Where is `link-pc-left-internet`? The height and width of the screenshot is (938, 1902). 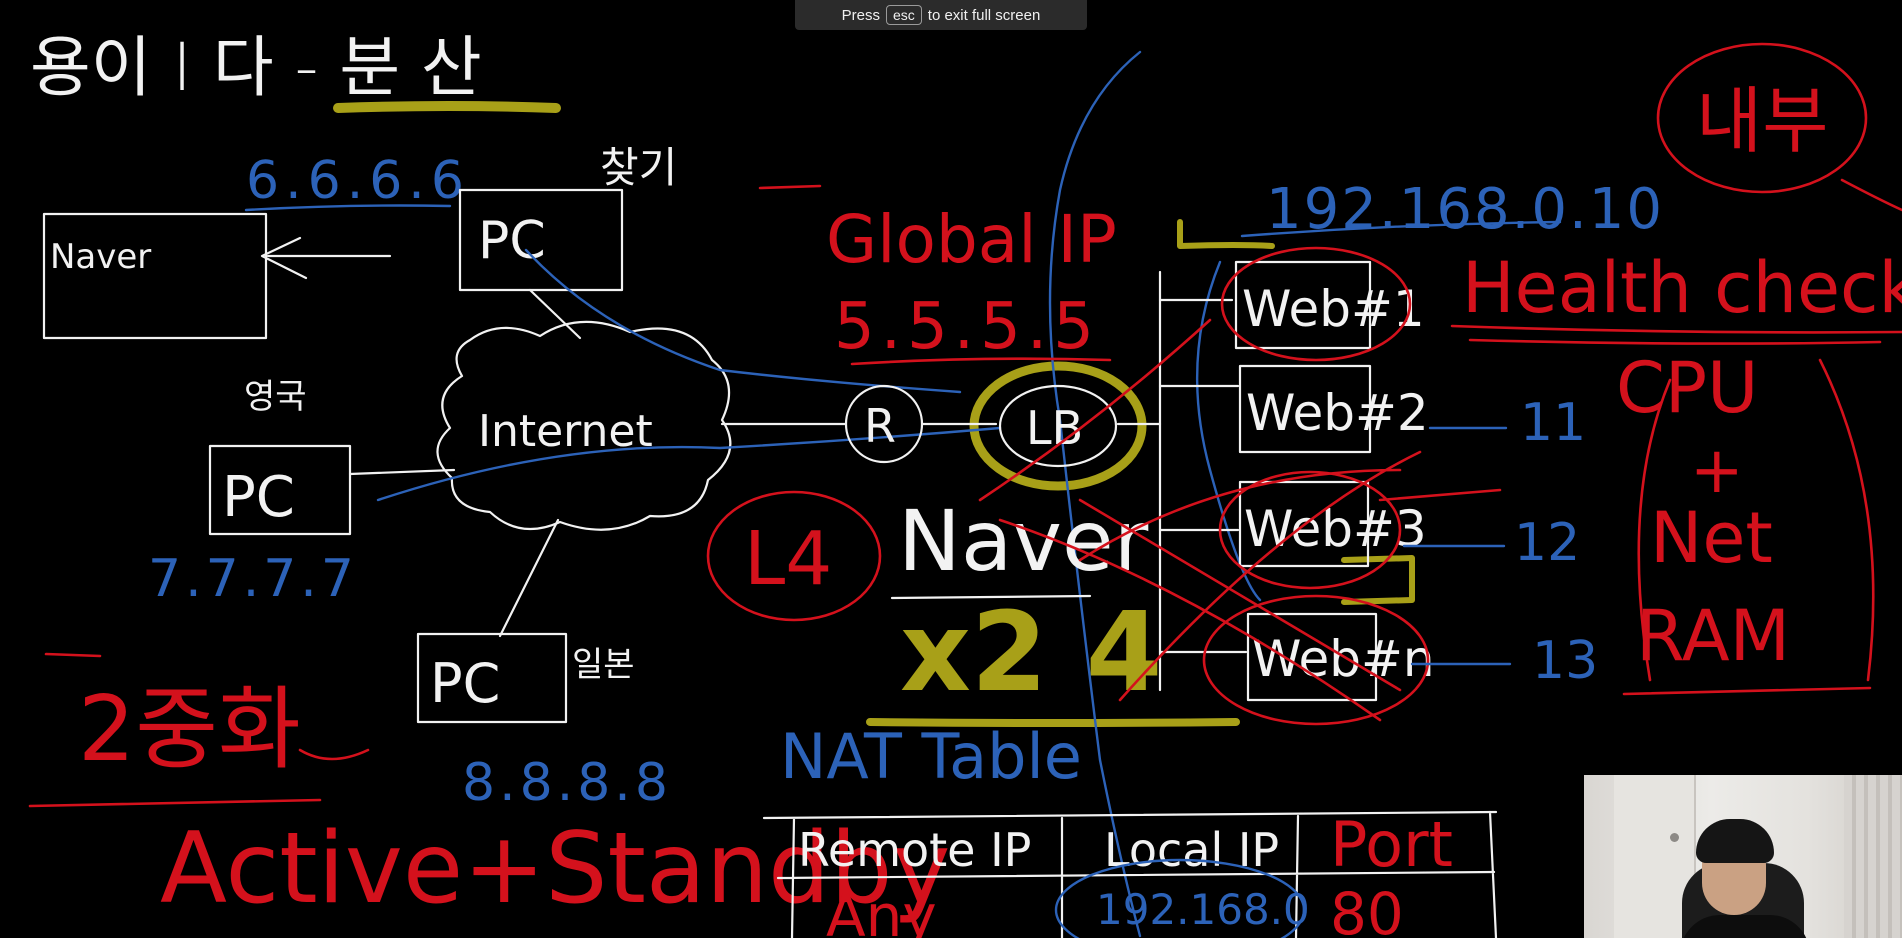
link-pc-left-internet is located at coordinates (402, 472).